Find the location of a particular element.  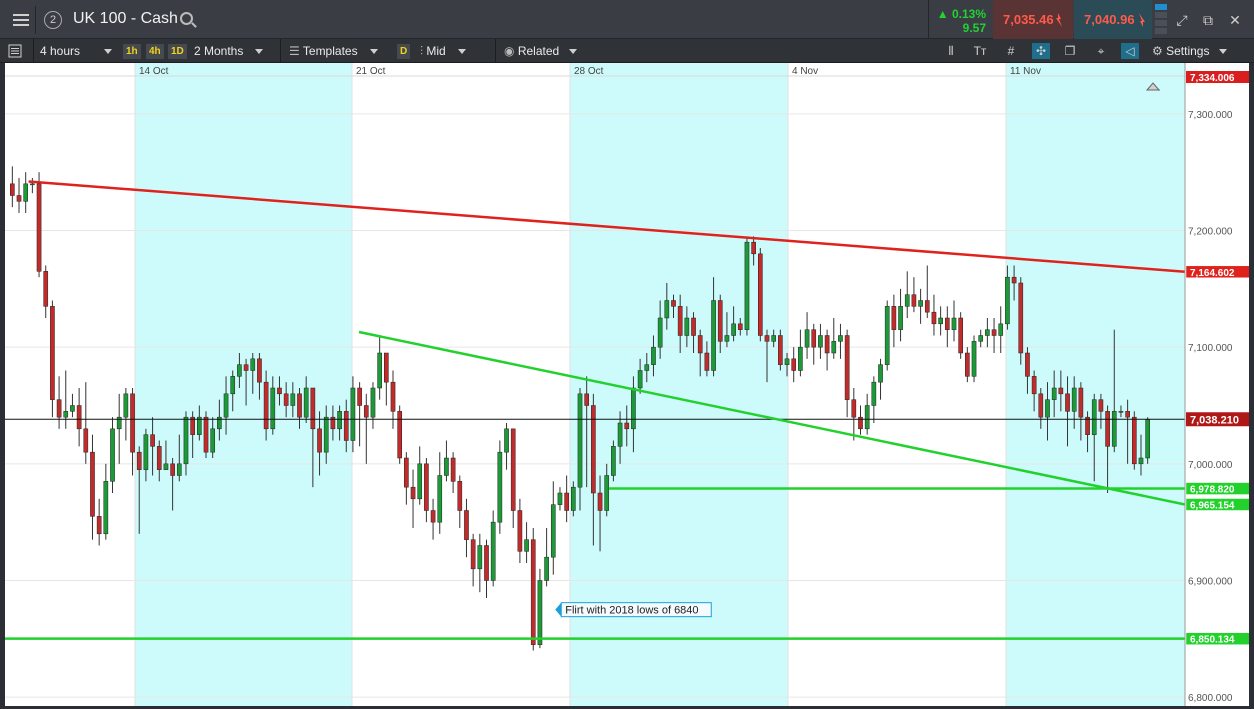

close-icon: ✕ is located at coordinates (1235, 20).